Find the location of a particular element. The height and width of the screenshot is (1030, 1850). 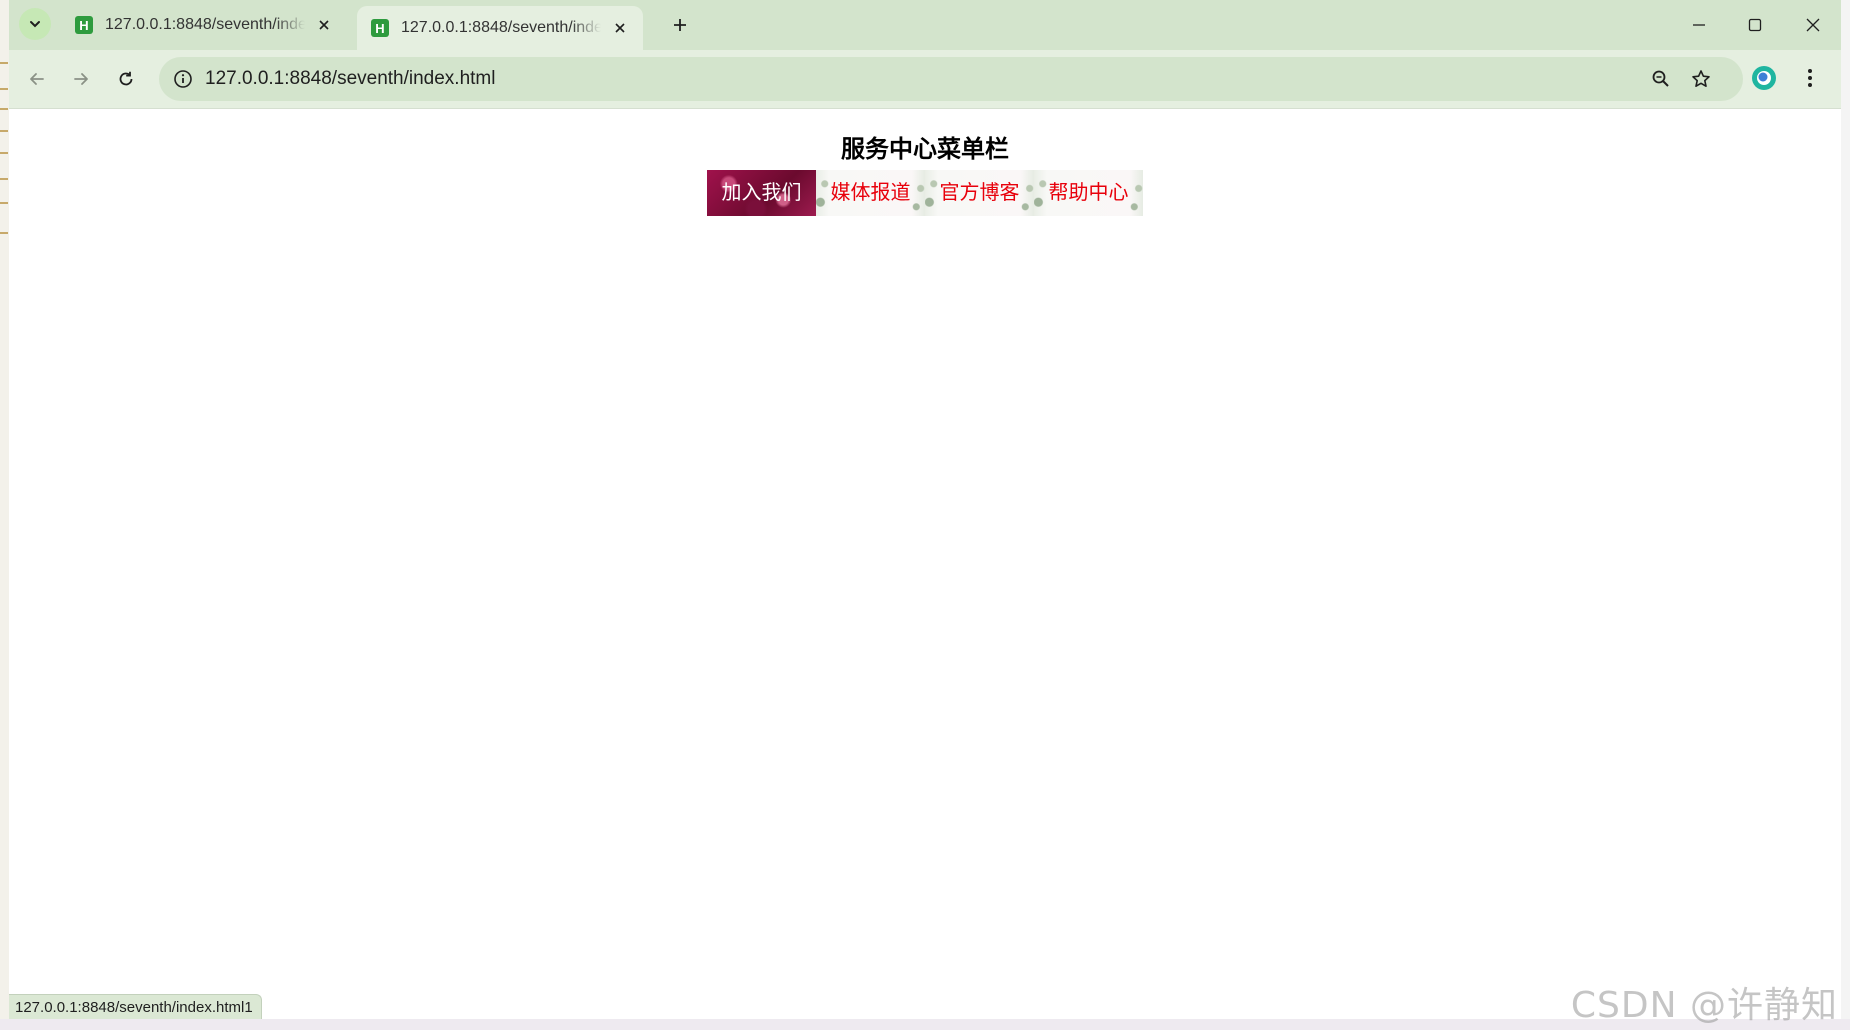

zoom-button is located at coordinates (1661, 79).